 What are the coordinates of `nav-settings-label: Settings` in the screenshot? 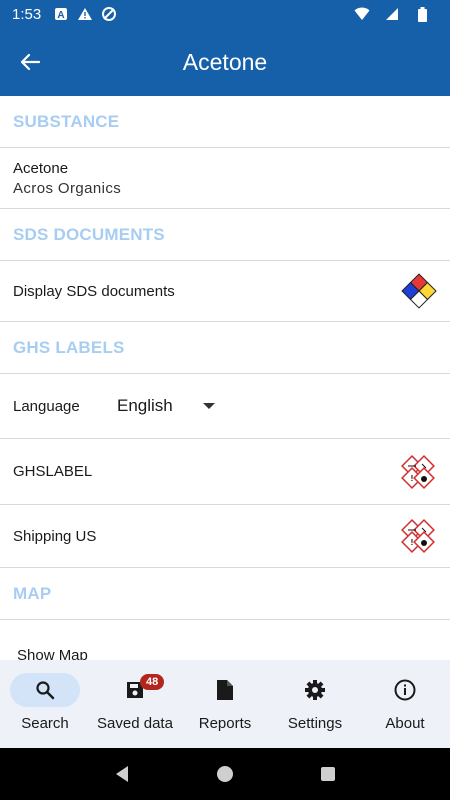 It's located at (315, 723).